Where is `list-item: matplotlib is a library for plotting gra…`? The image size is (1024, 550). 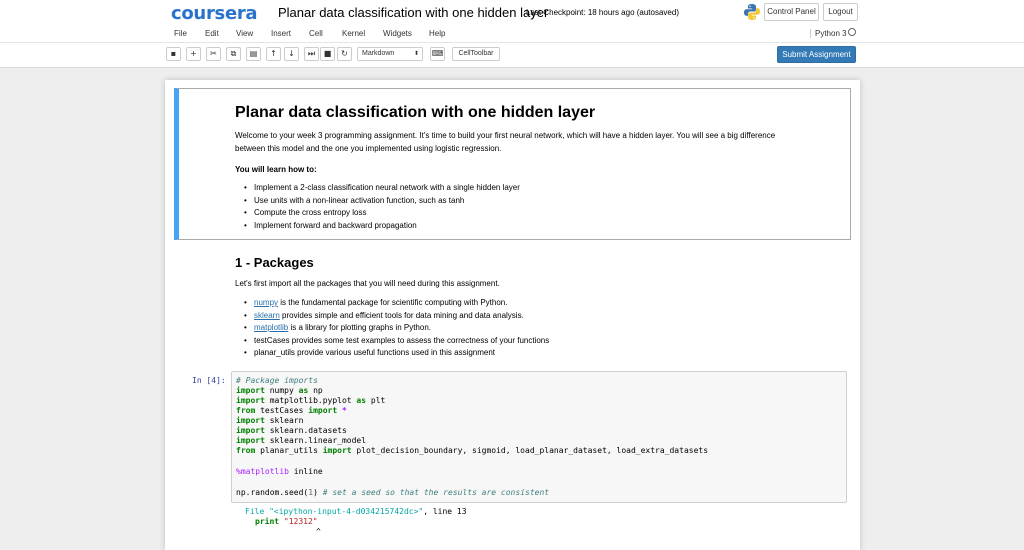 list-item: matplotlib is a library for plotting gra… is located at coordinates (393, 328).